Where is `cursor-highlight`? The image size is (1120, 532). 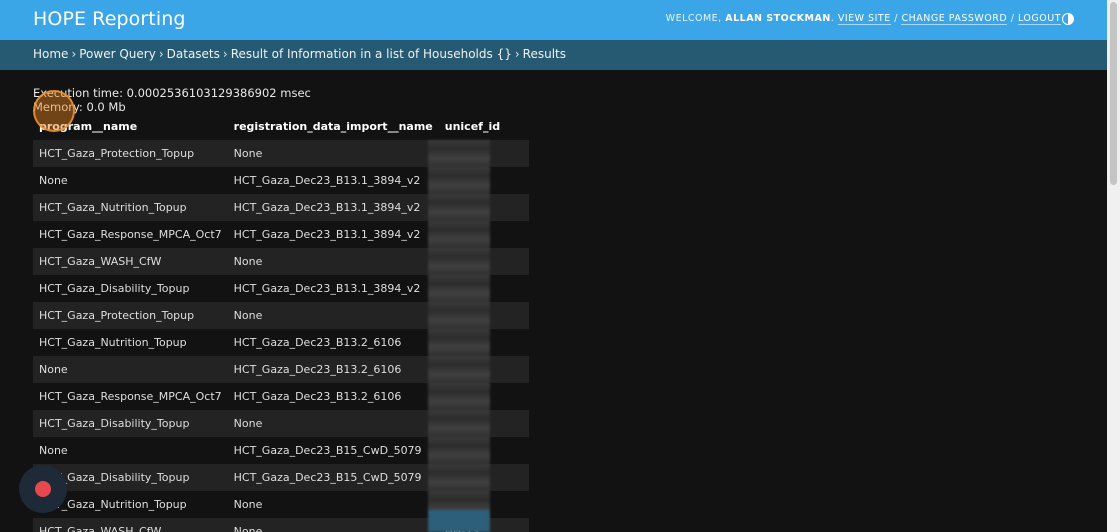 cursor-highlight is located at coordinates (54, 111).